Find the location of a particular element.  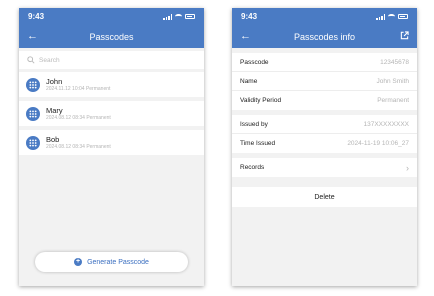

share-icon is located at coordinates (404, 35).